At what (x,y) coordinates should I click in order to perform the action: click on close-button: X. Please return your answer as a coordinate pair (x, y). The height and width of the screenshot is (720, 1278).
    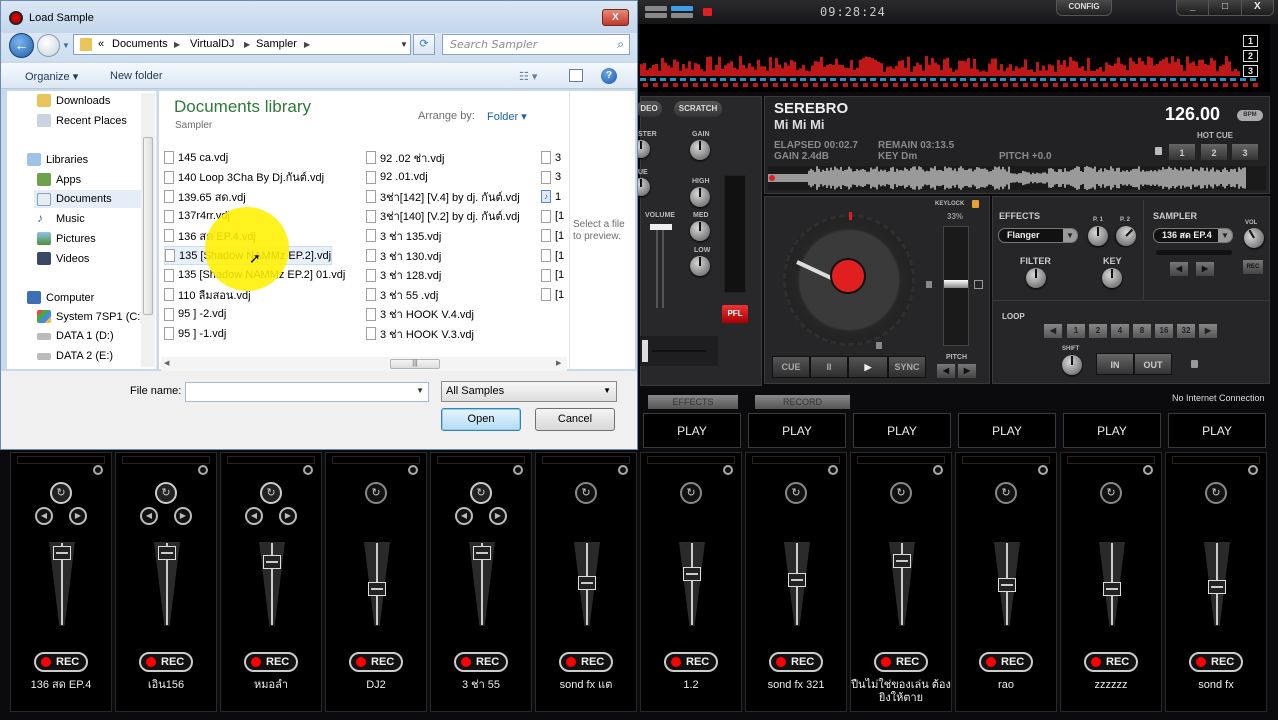
    Looking at the image, I should click on (1257, 7).